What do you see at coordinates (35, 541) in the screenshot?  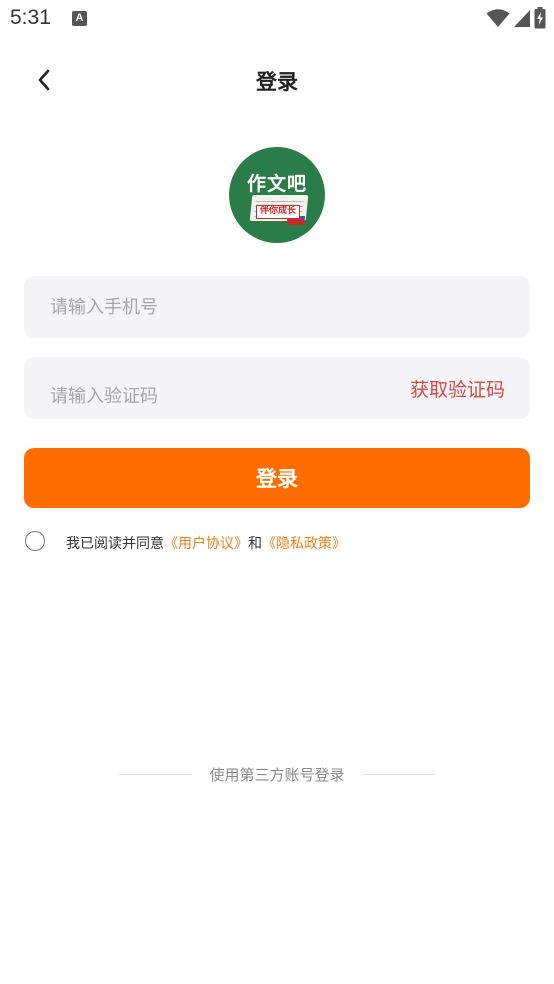 I see `agreement-checkbox` at bounding box center [35, 541].